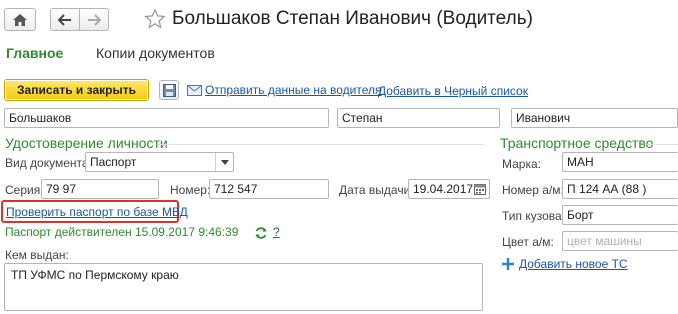 Image resolution: width=678 pixels, height=314 pixels. I want to click on plate-field: П 124 АА (88 ), so click(620, 189).